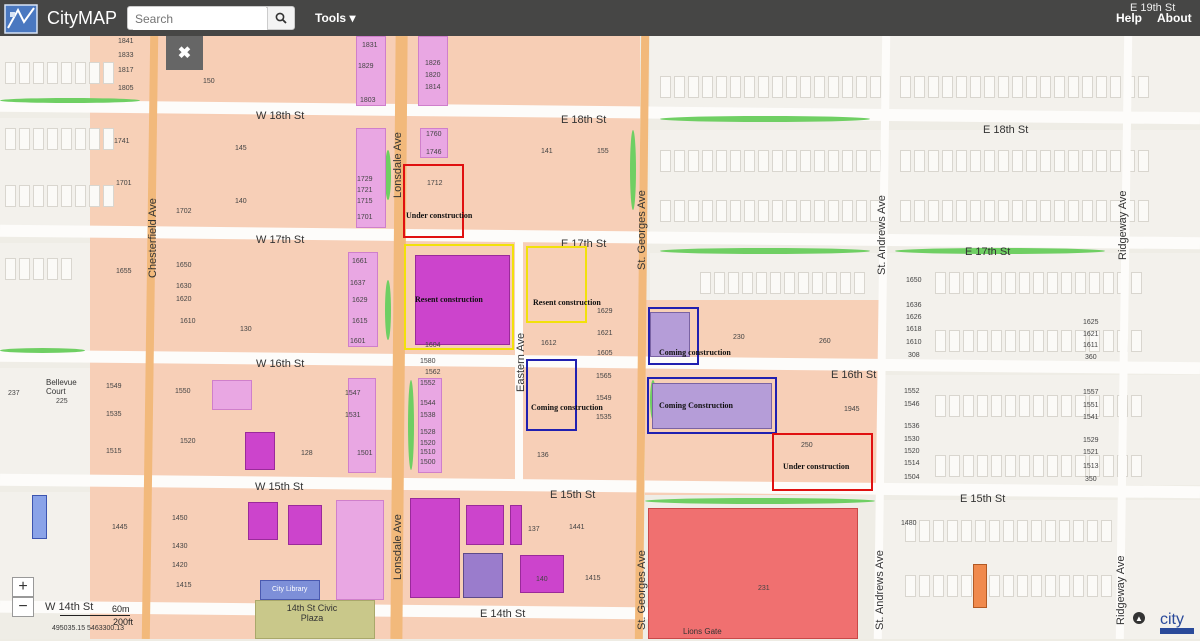  I want to click on address-label: 1605, so click(605, 353).